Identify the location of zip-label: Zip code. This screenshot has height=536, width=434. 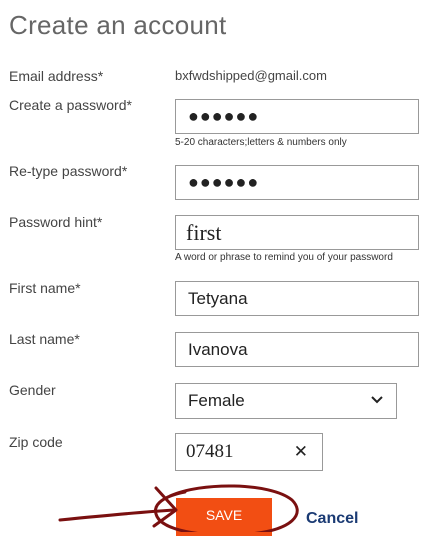
(36, 442).